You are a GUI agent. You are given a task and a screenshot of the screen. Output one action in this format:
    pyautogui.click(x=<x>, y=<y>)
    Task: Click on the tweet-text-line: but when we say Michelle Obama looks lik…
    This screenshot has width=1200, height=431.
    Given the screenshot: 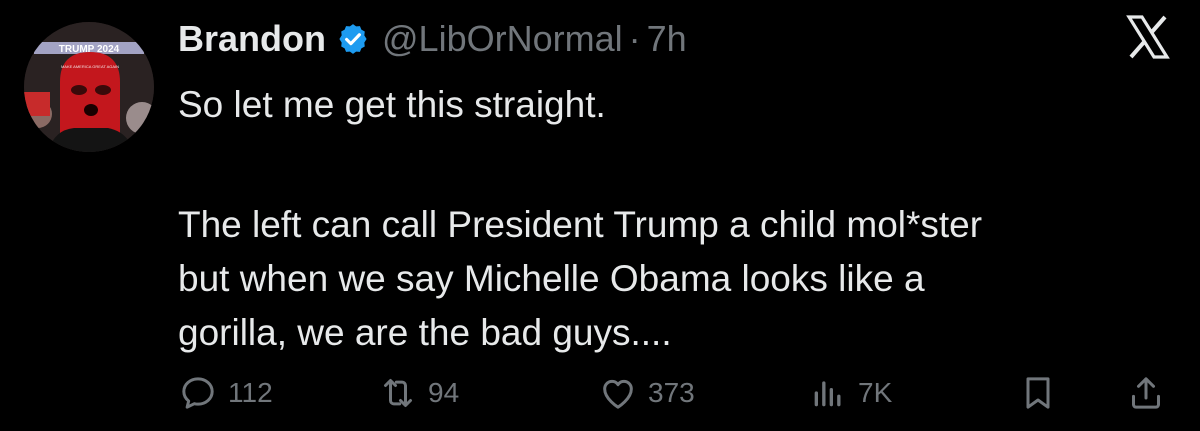 What is the action you would take?
    pyautogui.click(x=551, y=278)
    